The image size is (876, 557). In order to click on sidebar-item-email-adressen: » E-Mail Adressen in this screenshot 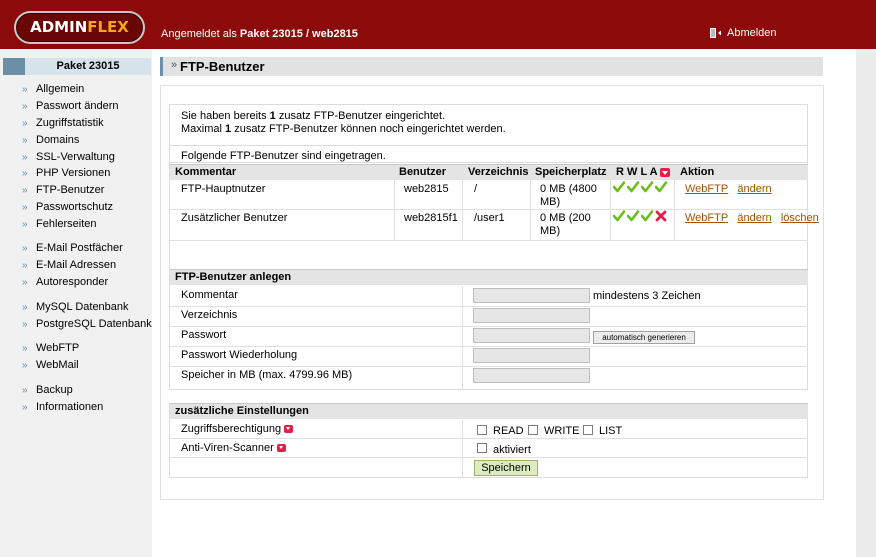, I will do `click(69, 265)`.